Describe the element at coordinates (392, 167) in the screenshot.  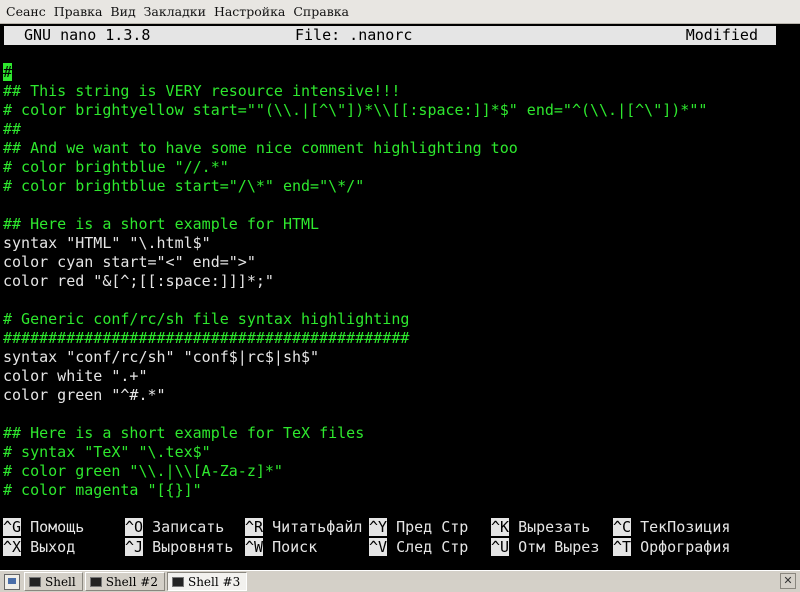
I see `editor-line: # color brightblue "//.*"` at that location.